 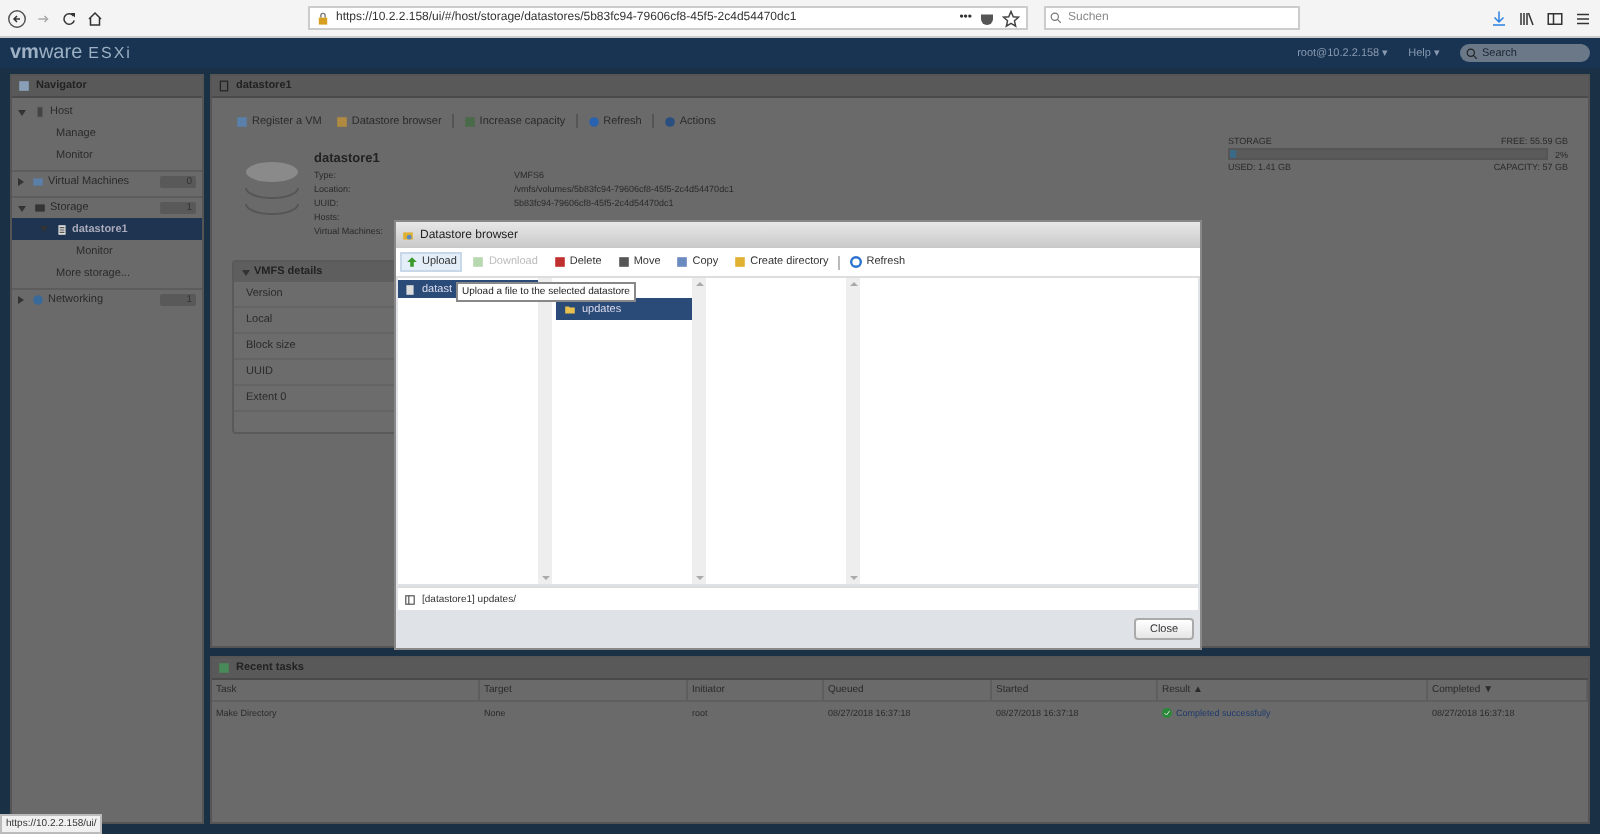 I want to click on reload-icon, so click(x=69, y=18).